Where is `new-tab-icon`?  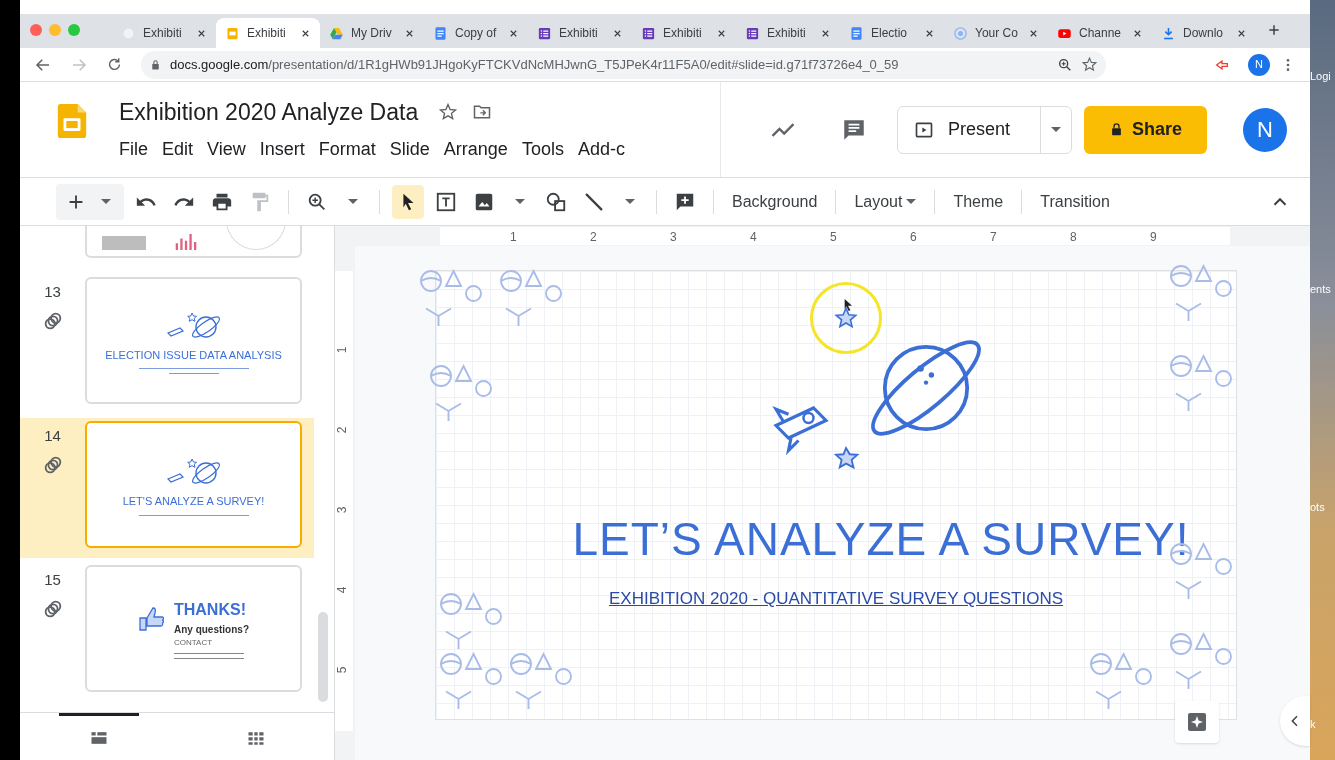 new-tab-icon is located at coordinates (1274, 30).